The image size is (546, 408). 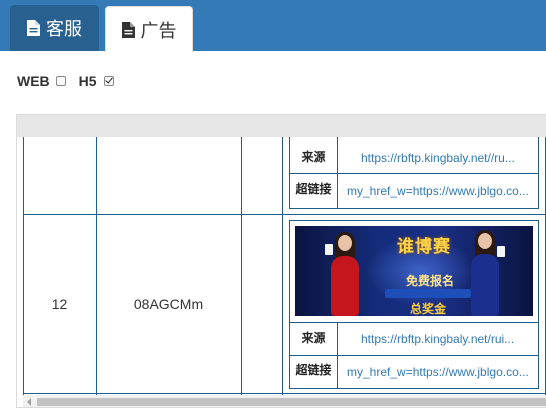 I want to click on ad-banner-image: 谁博赛 免费报名 总奖金, so click(x=414, y=271).